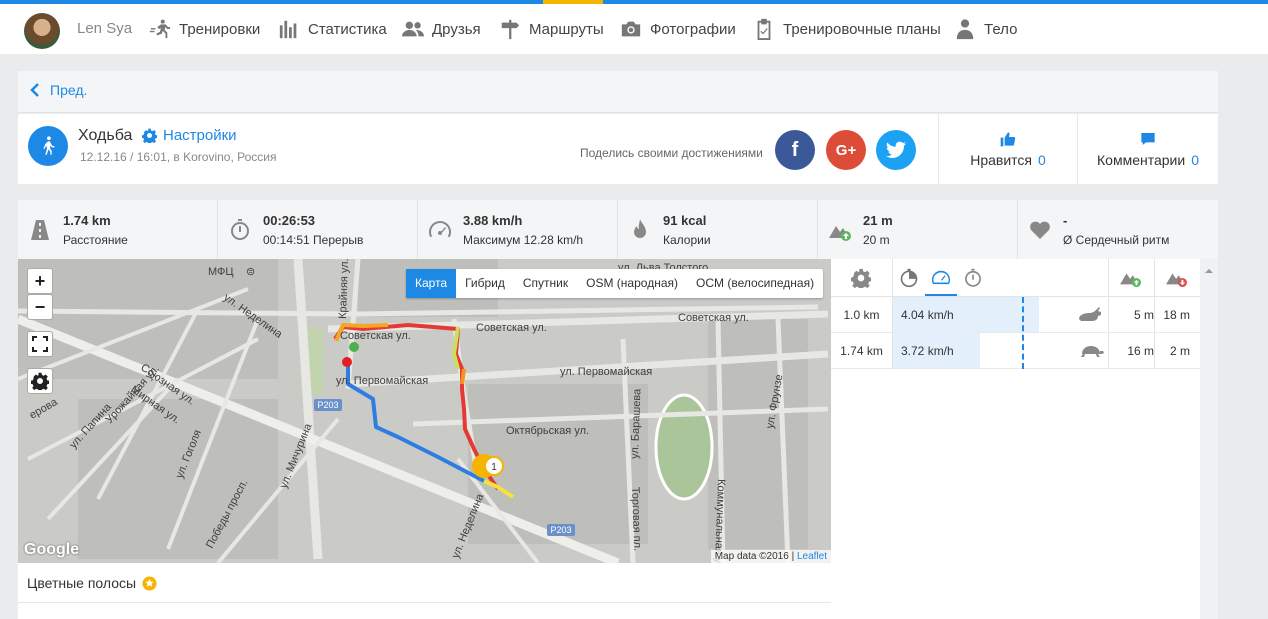 Image resolution: width=1268 pixels, height=619 pixels. What do you see at coordinates (160, 29) in the screenshot?
I see `running-icon` at bounding box center [160, 29].